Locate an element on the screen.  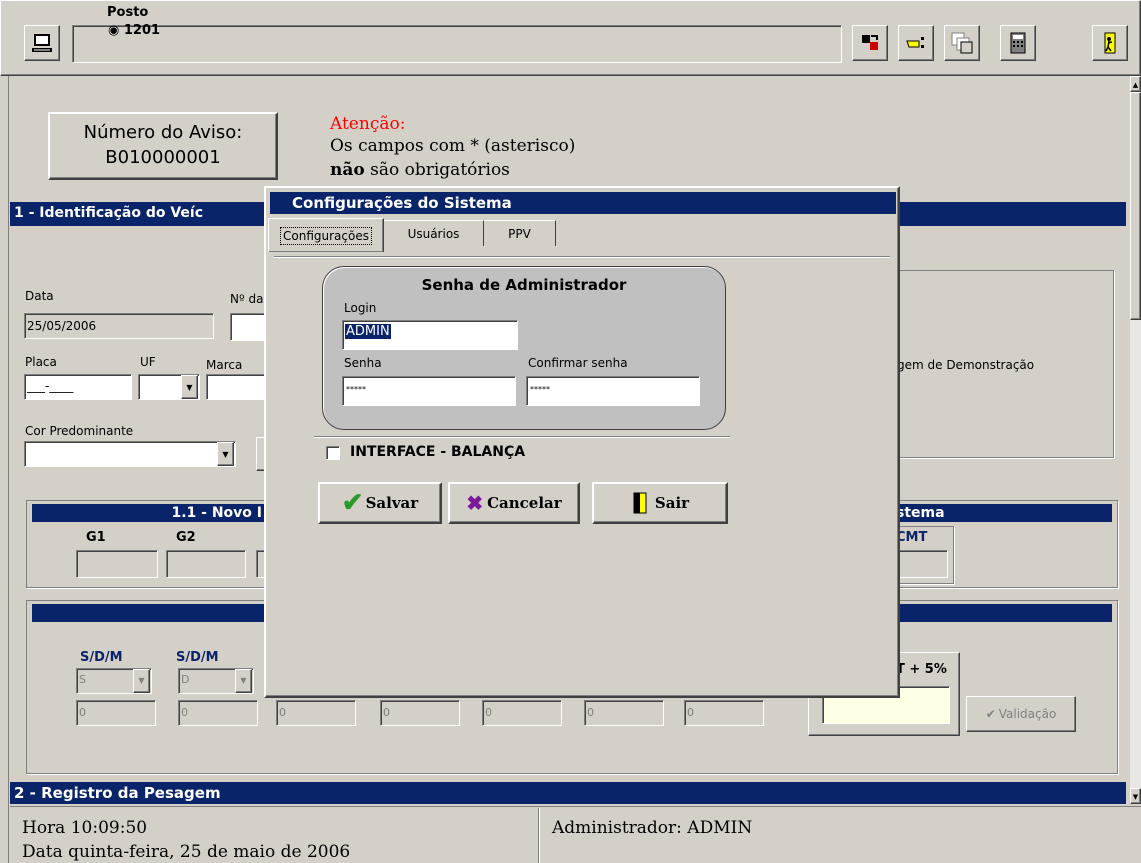
placa-label: Placa is located at coordinates (41, 362).